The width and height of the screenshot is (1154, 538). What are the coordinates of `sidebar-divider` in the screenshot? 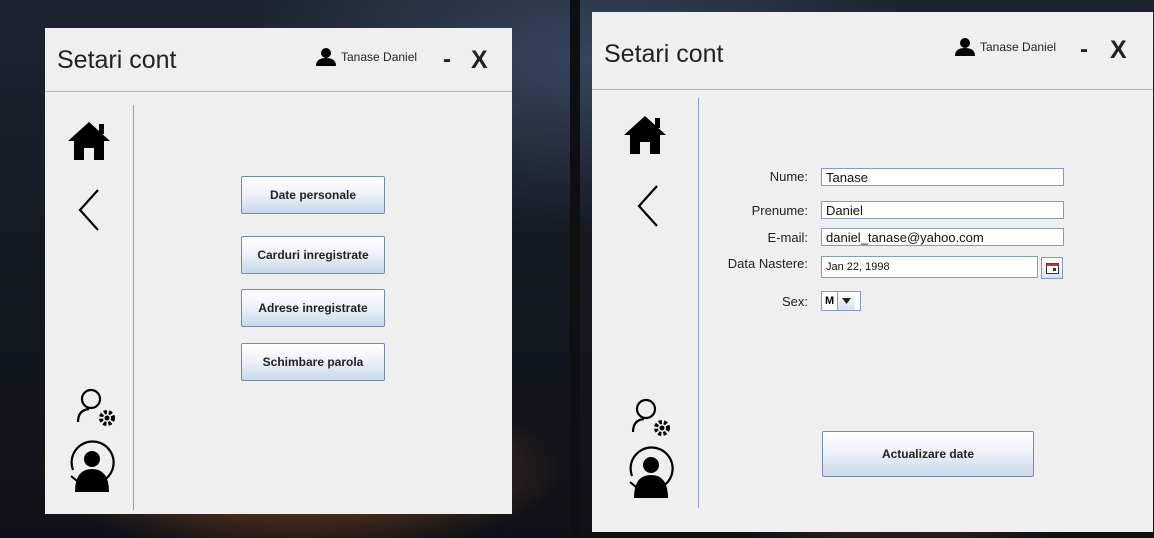 It's located at (133, 307).